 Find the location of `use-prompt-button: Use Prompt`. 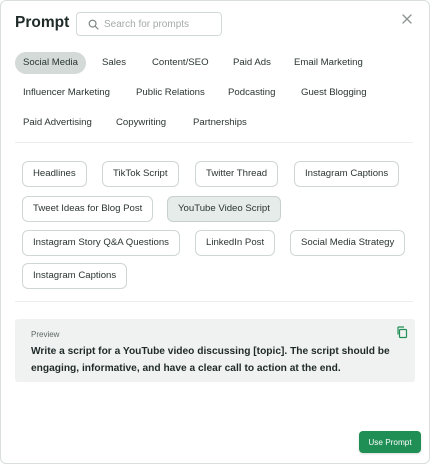

use-prompt-button: Use Prompt is located at coordinates (390, 442).